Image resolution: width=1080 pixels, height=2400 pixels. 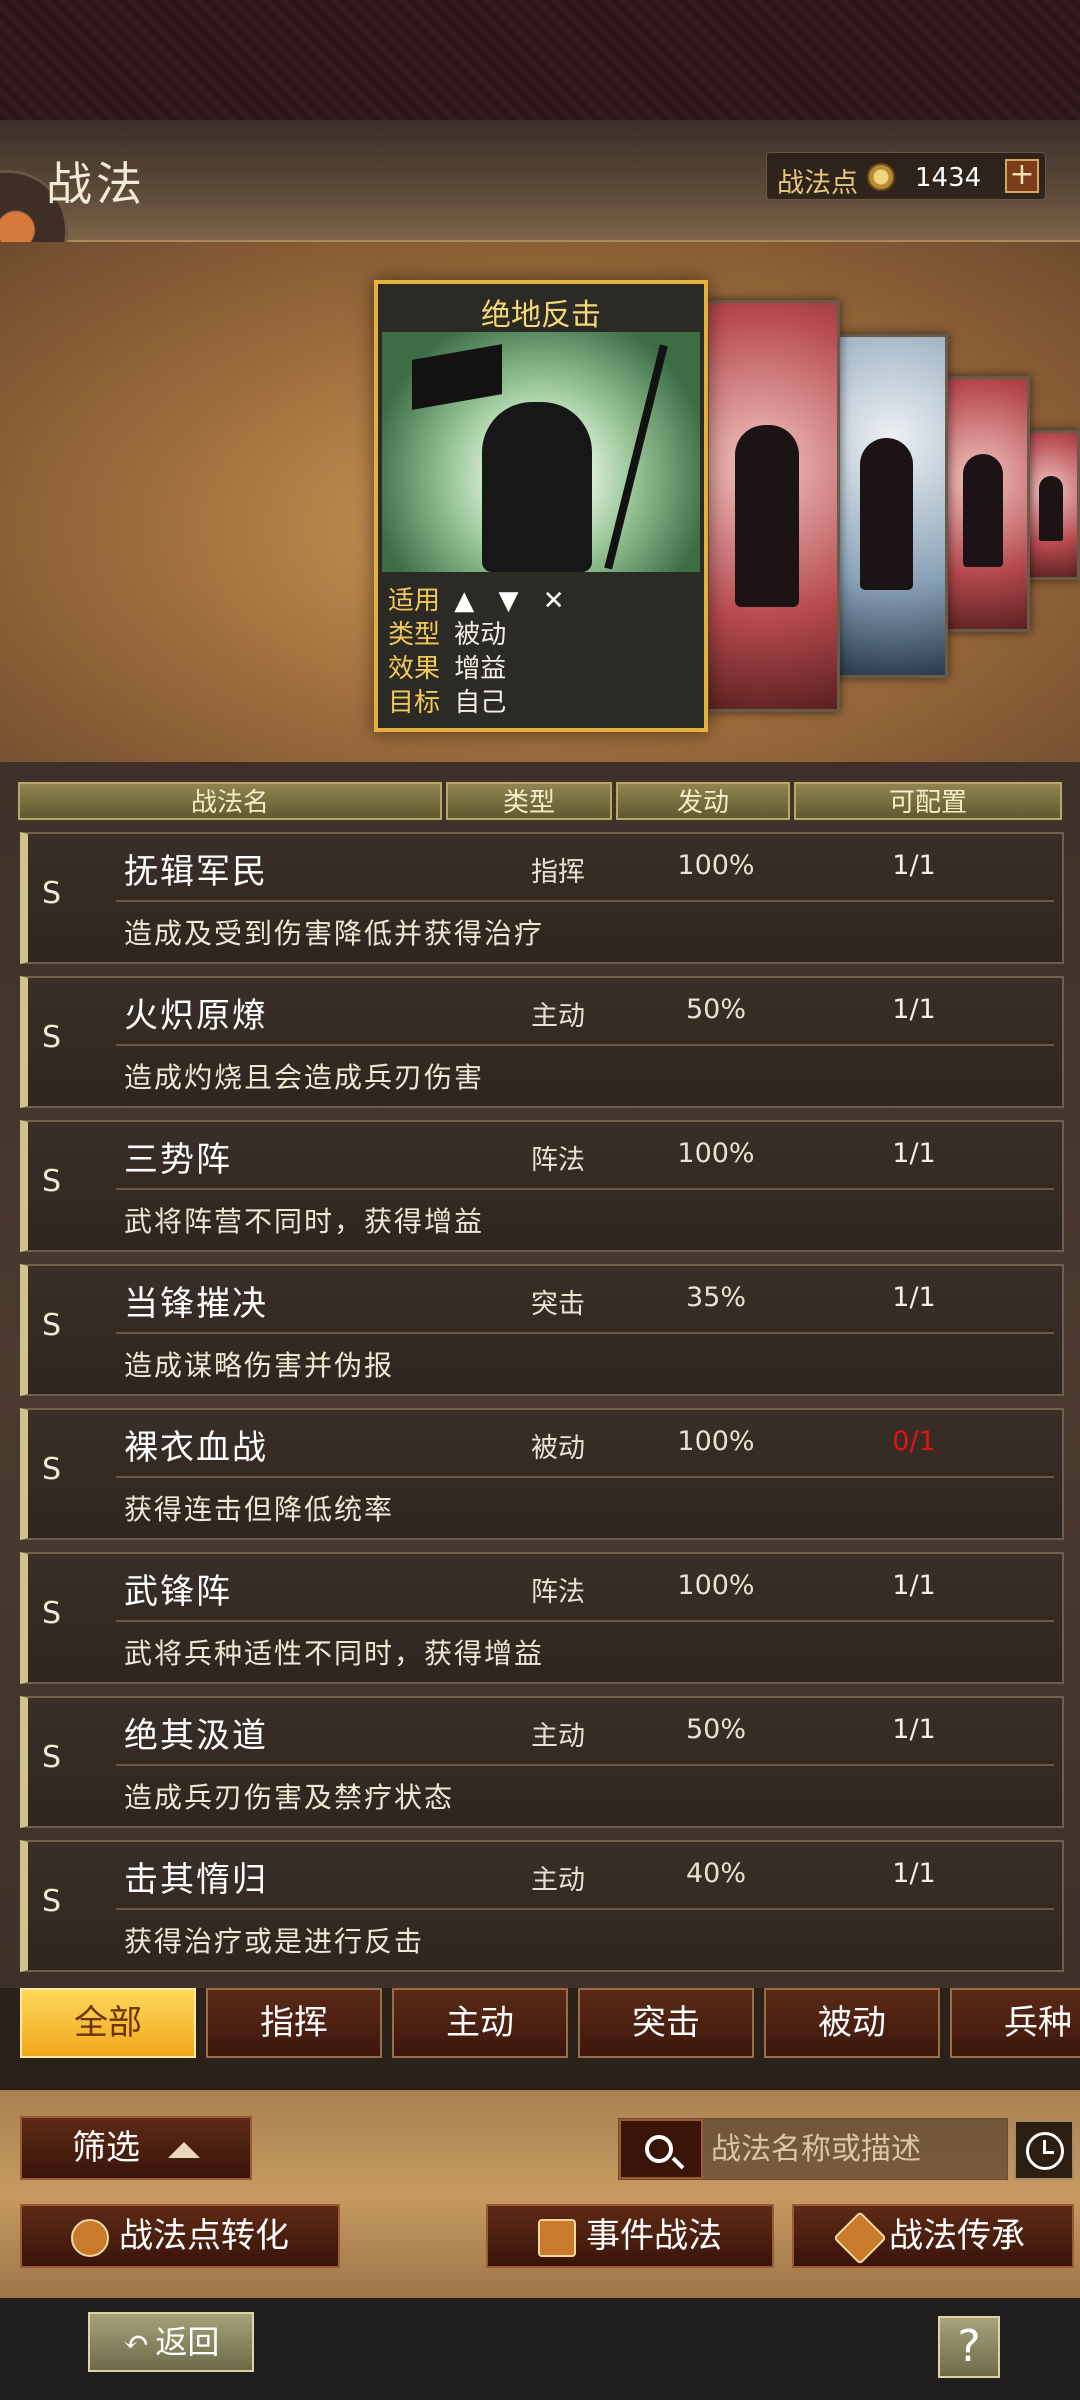 What do you see at coordinates (414, 703) in the screenshot?
I see `target-label: 目标` at bounding box center [414, 703].